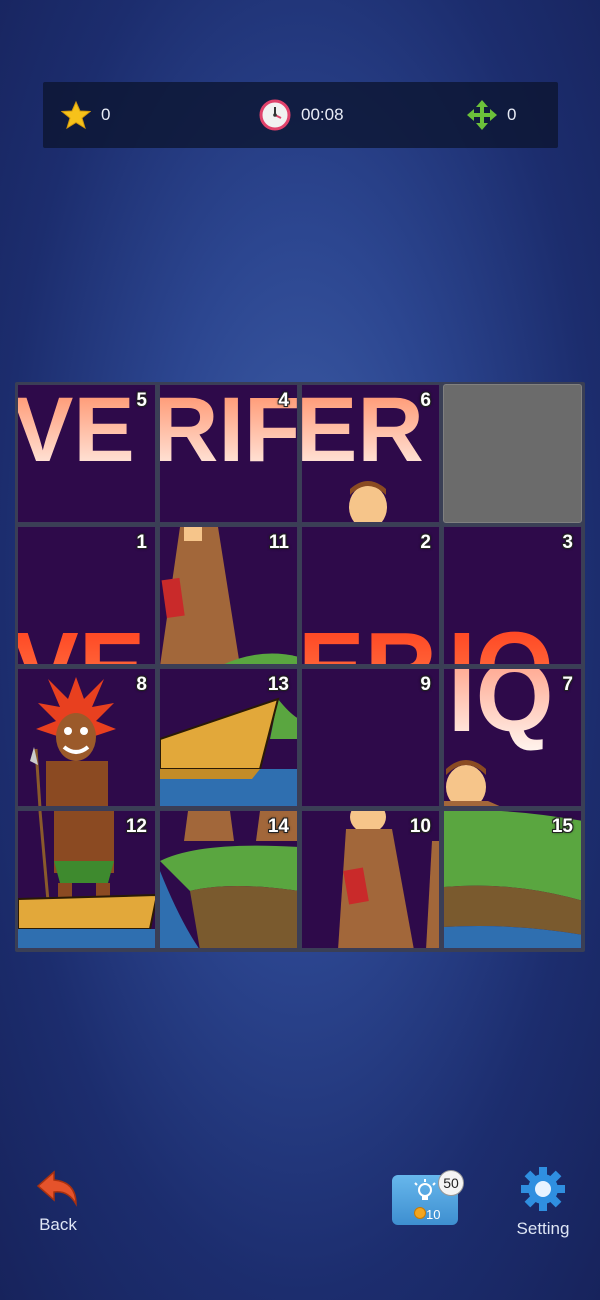 Image resolution: width=600 pixels, height=1300 pixels. I want to click on puzzle-tile: IQ 7, so click(512, 737).